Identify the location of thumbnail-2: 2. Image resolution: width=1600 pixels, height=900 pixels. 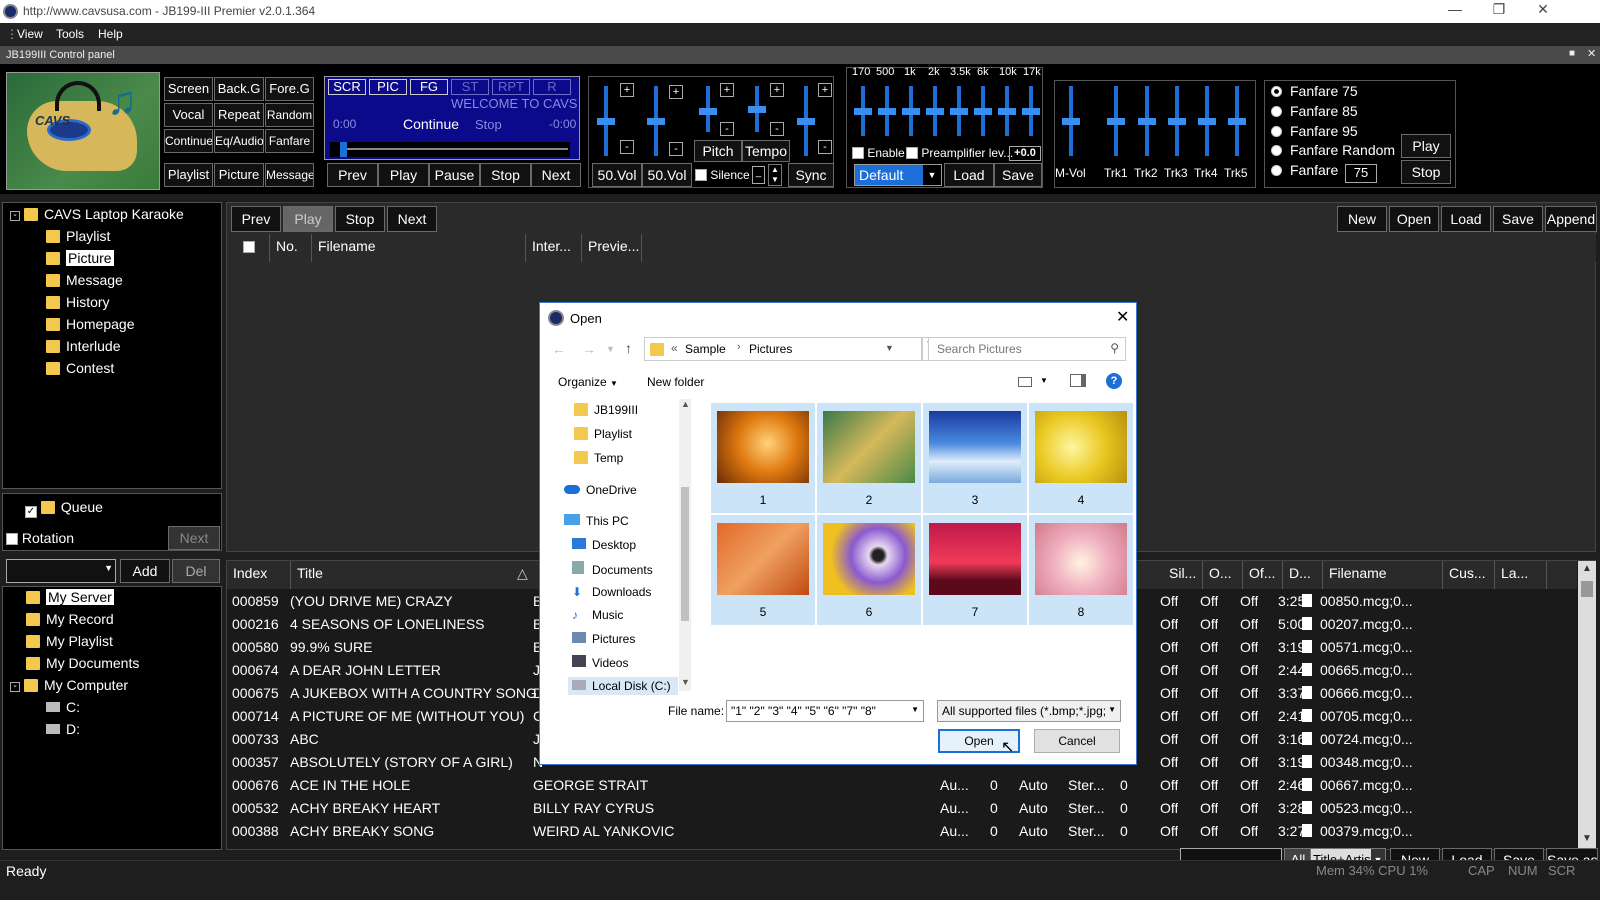
(869, 458).